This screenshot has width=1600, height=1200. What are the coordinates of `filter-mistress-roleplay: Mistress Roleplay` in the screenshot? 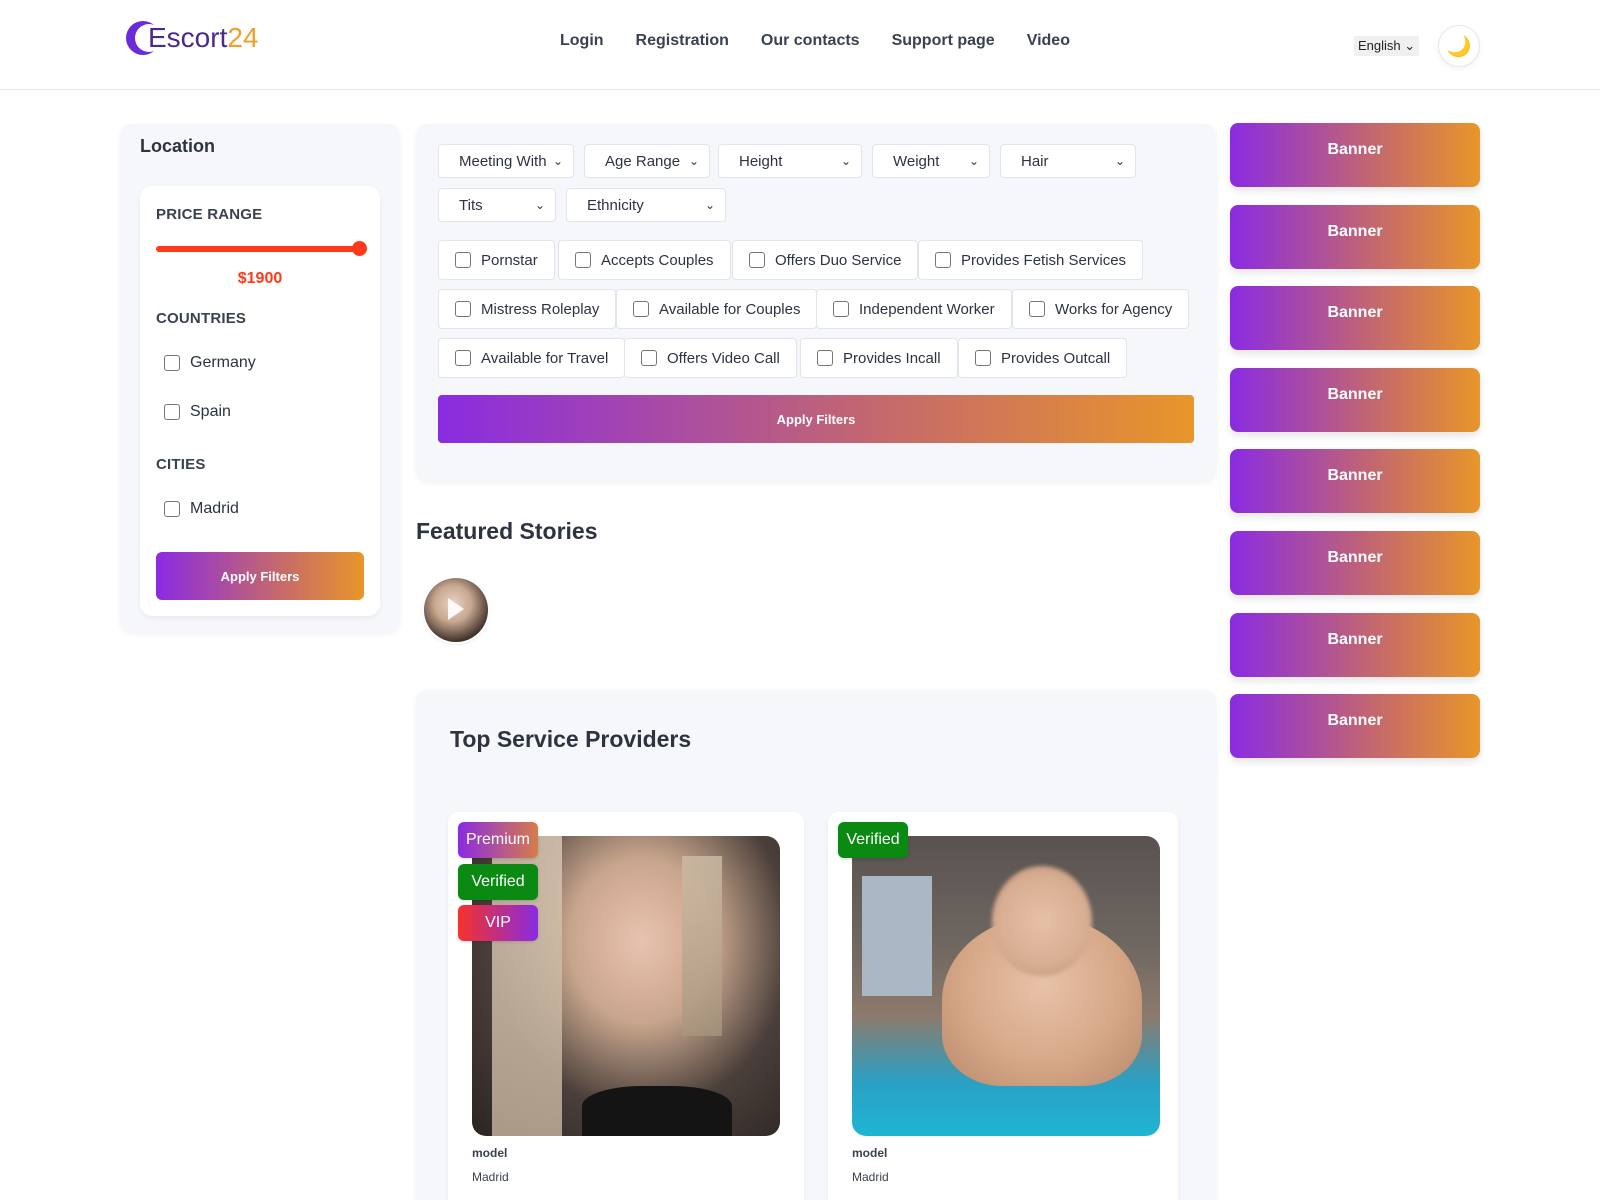 It's located at (527, 309).